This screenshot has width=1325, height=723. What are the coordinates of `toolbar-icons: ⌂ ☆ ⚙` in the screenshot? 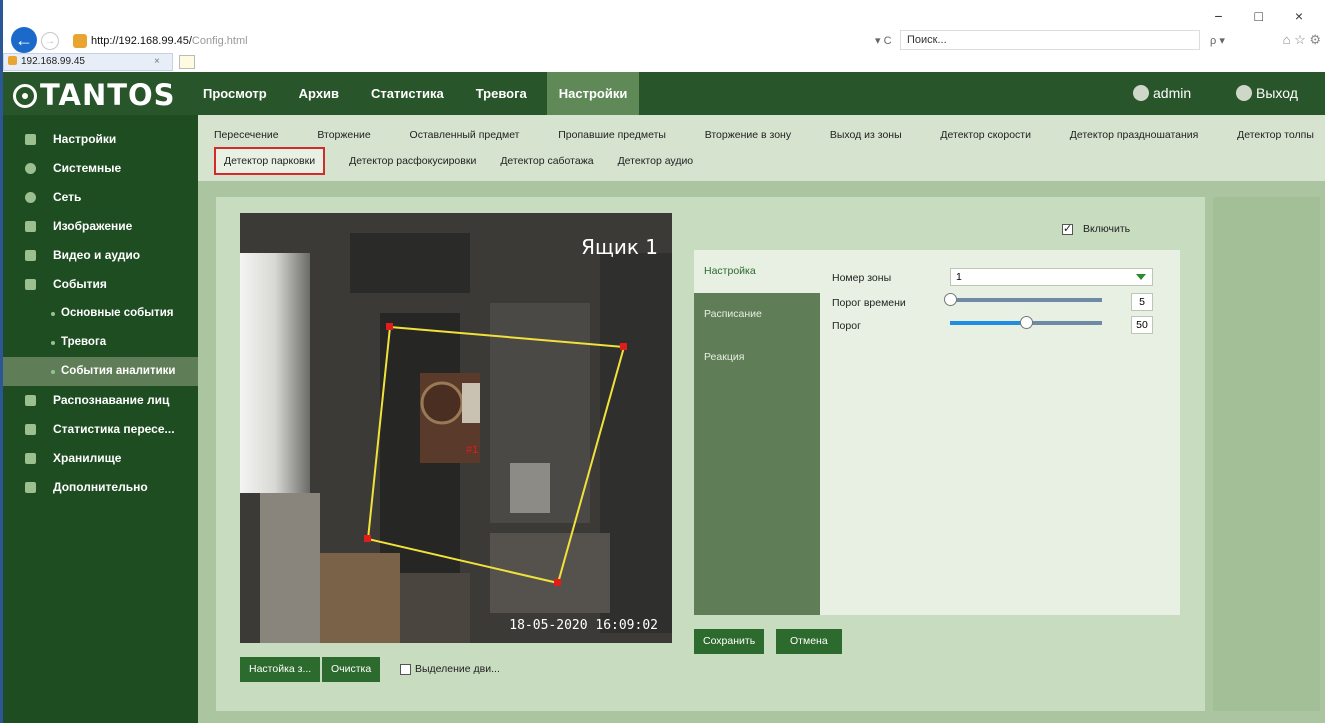 It's located at (1302, 40).